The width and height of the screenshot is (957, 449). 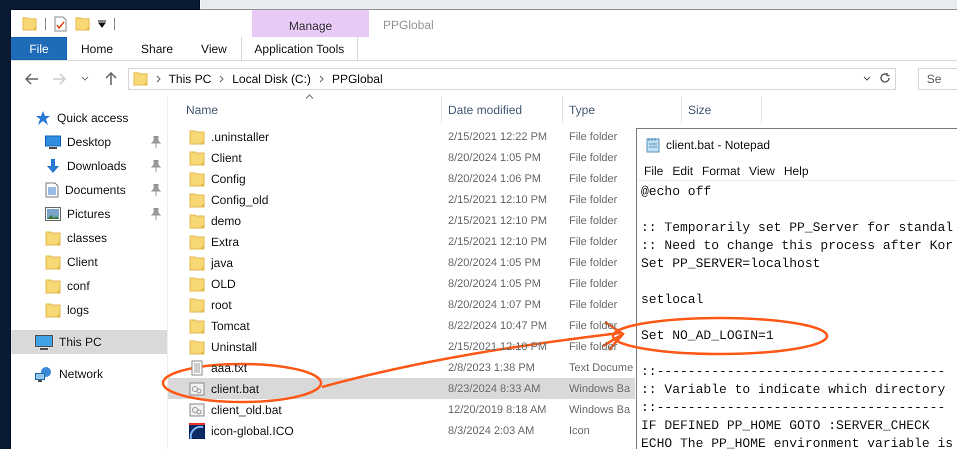 I want to click on date-cell-text: 8/20/2024 1:05 PM, so click(x=494, y=158).